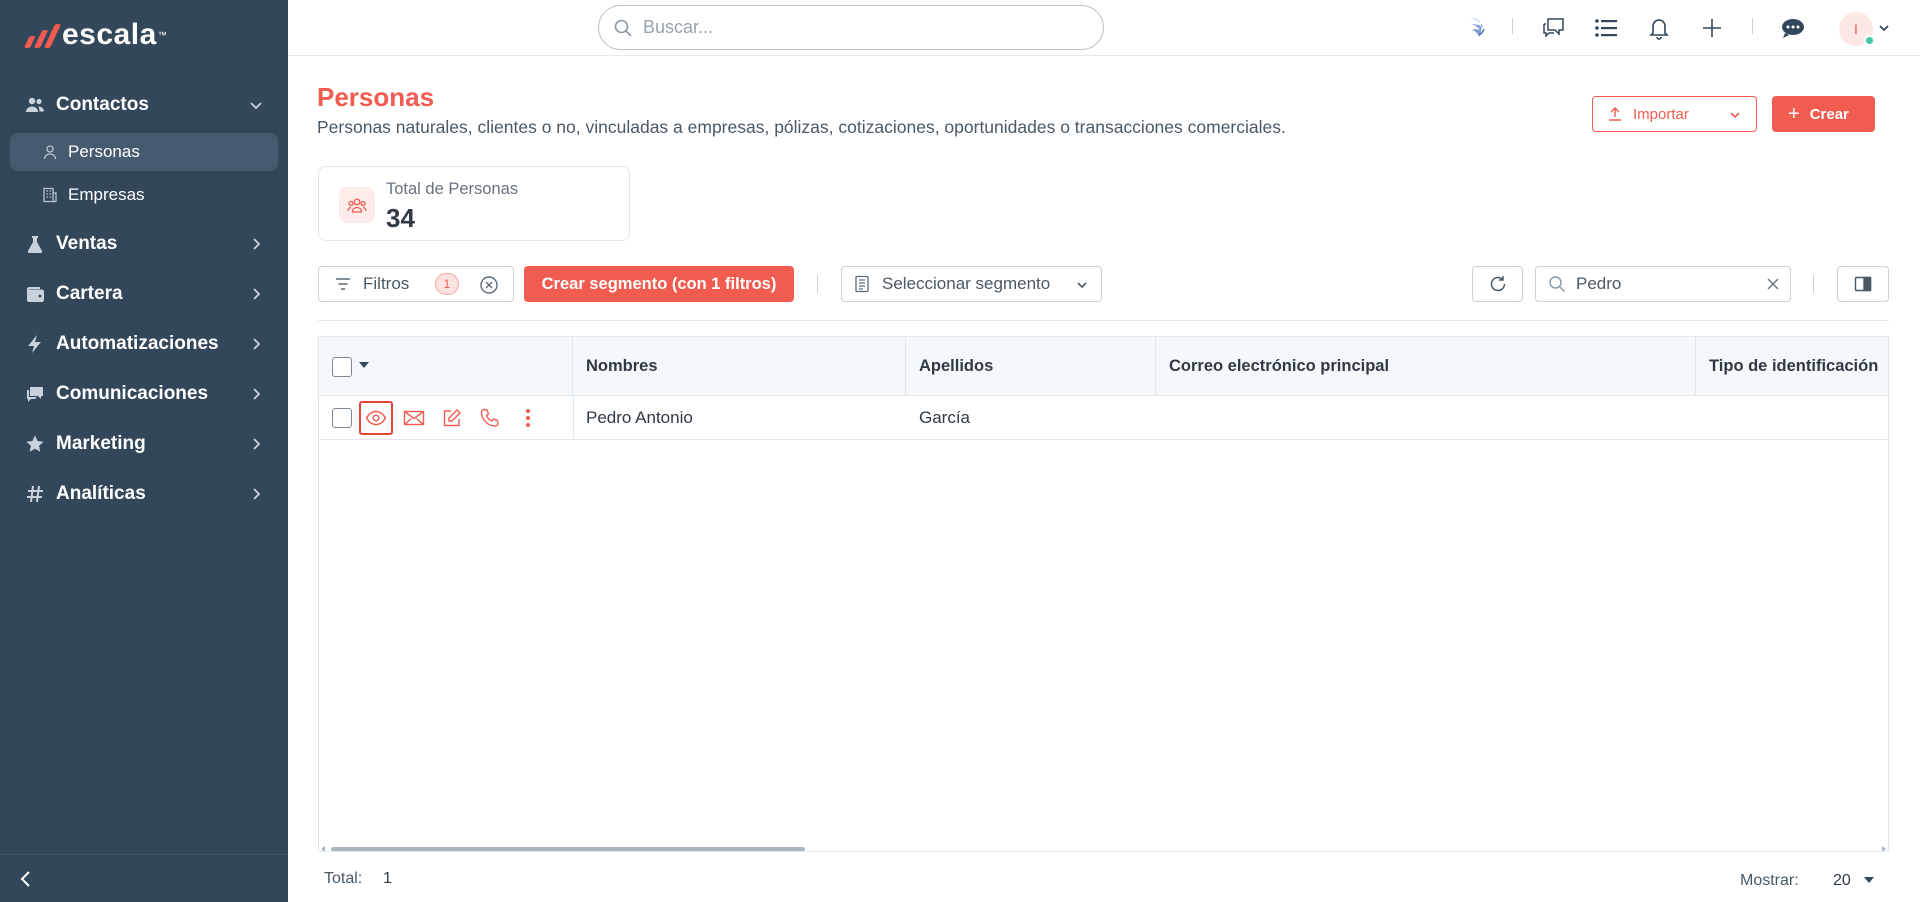 The height and width of the screenshot is (902, 1920). I want to click on sidebar-item-analiticas: Analíticas, so click(144, 494).